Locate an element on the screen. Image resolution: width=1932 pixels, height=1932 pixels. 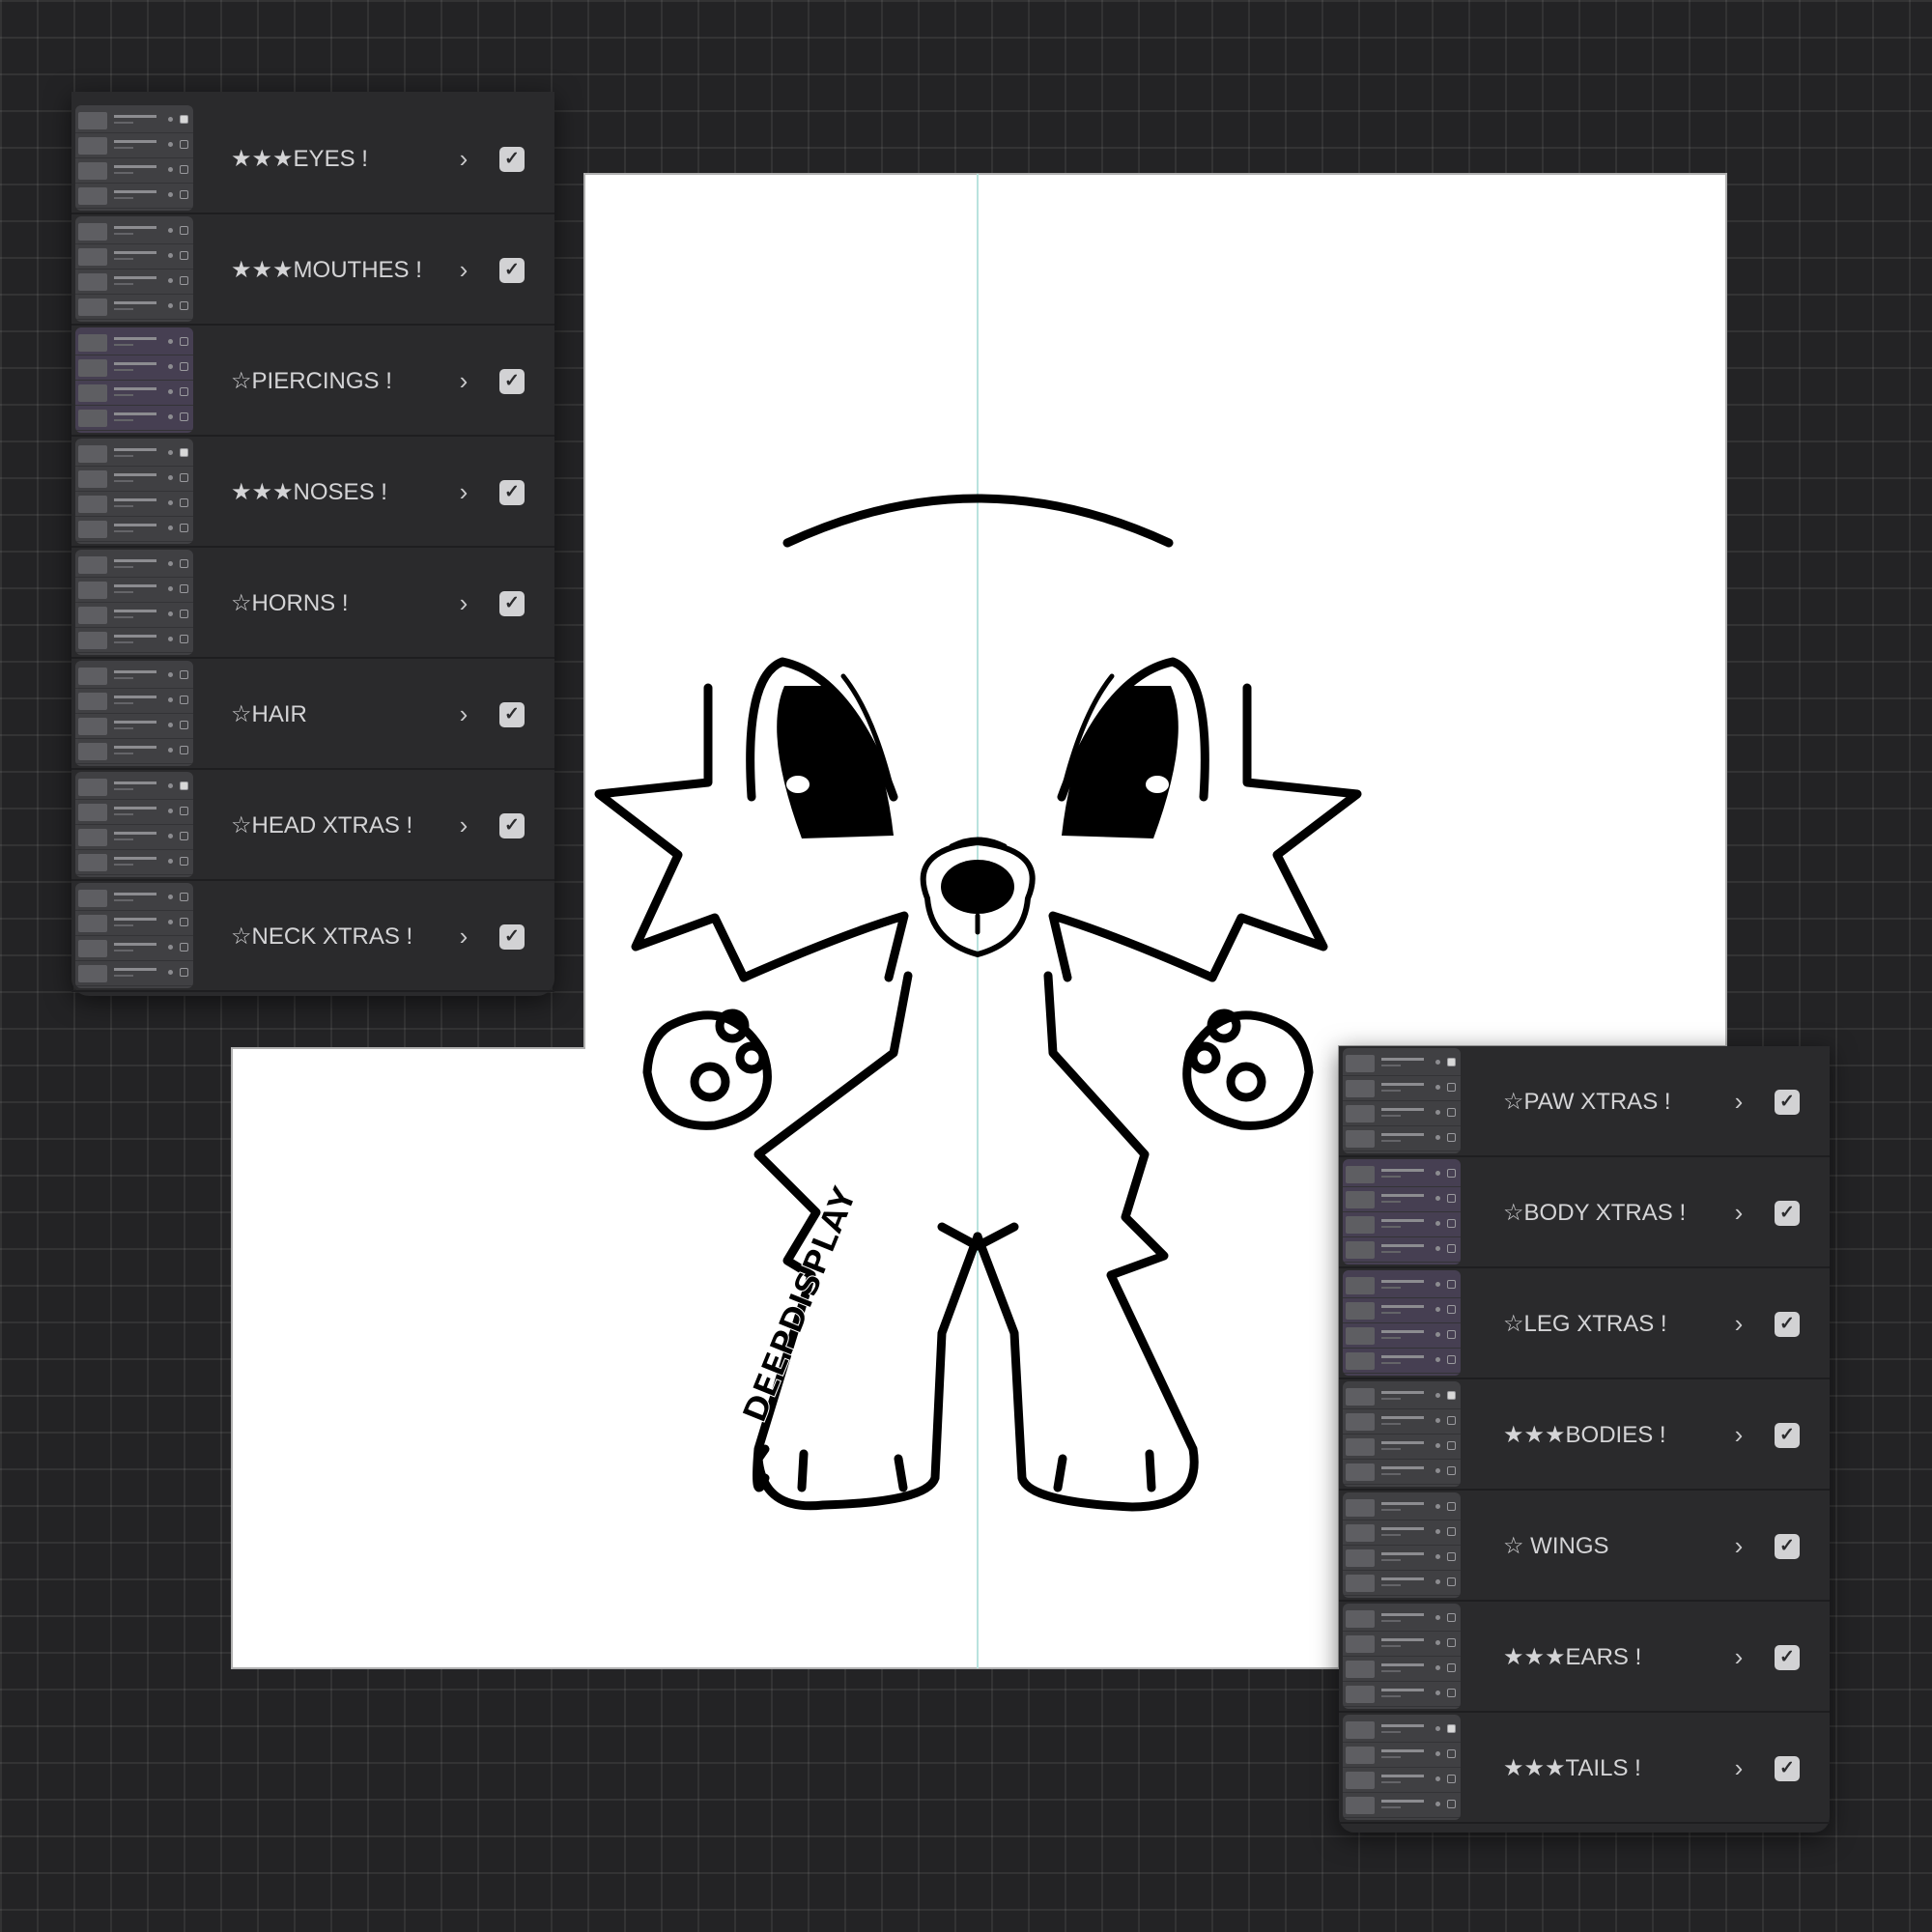
layer-group-horns: ☆HORNS ! › ✓ is located at coordinates (312, 603).